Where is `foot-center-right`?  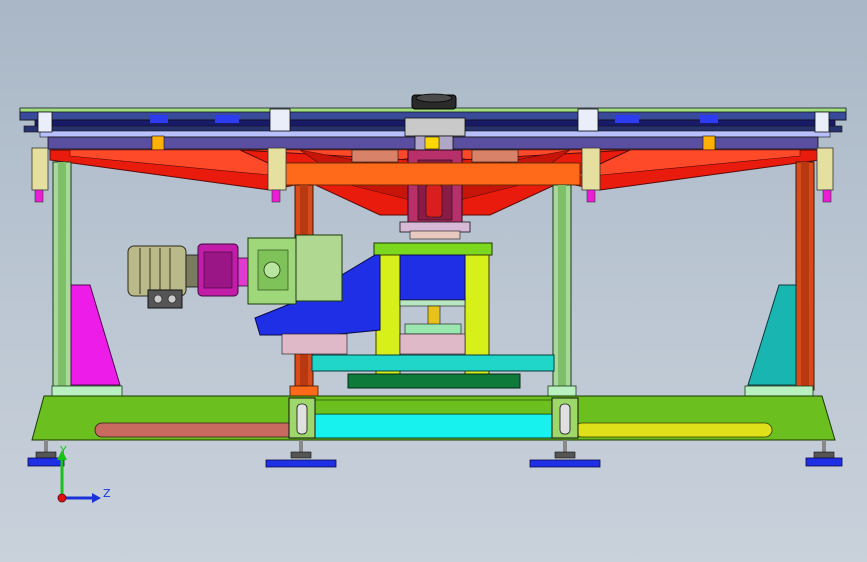 foot-center-right is located at coordinates (565, 454).